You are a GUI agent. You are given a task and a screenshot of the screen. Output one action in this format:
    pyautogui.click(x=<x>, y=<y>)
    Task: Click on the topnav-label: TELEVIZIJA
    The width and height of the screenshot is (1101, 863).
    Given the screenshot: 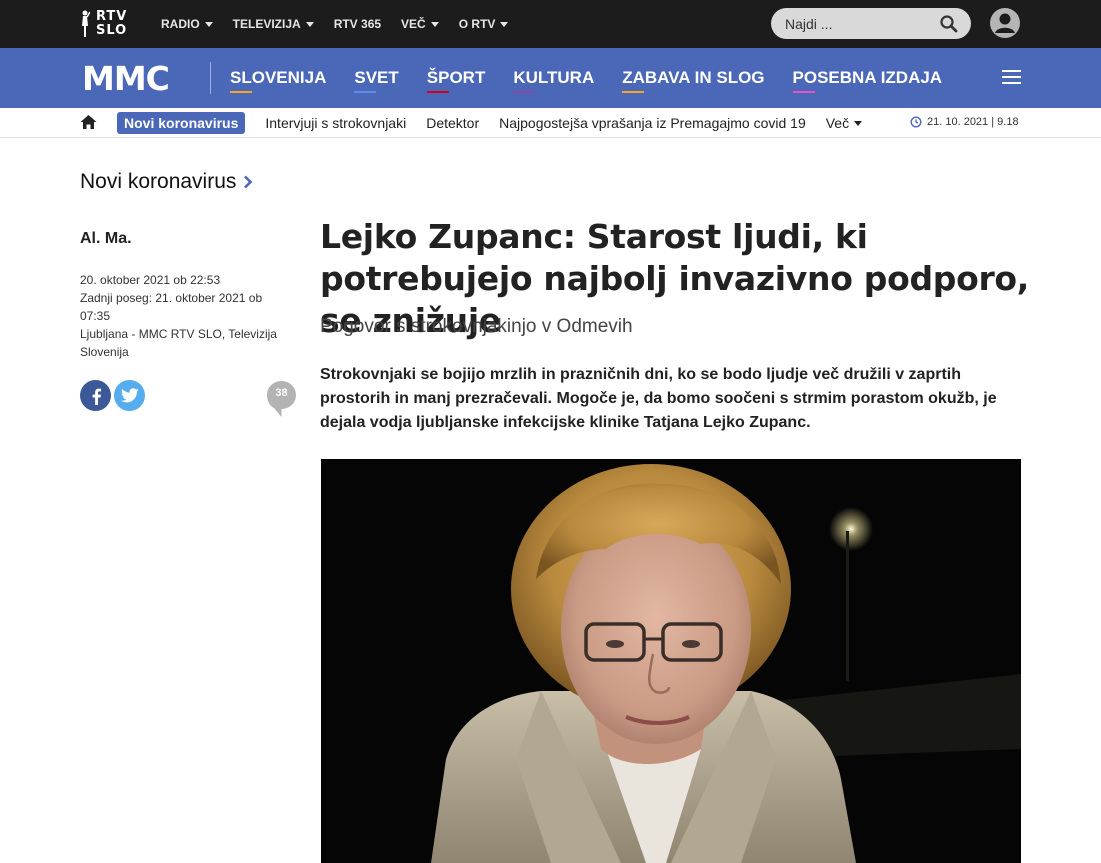 What is the action you would take?
    pyautogui.click(x=266, y=24)
    